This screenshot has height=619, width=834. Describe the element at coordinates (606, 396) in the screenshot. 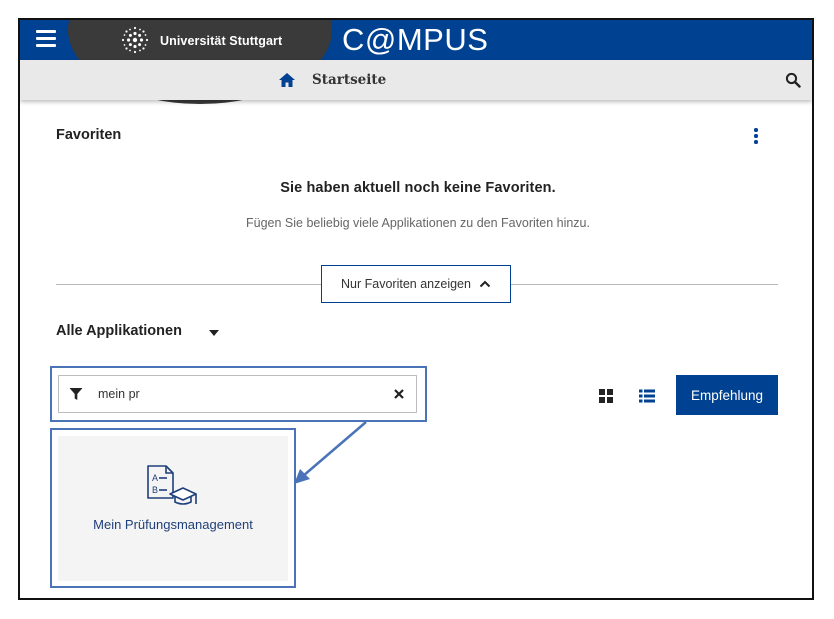

I see `grid-view-icon` at that location.